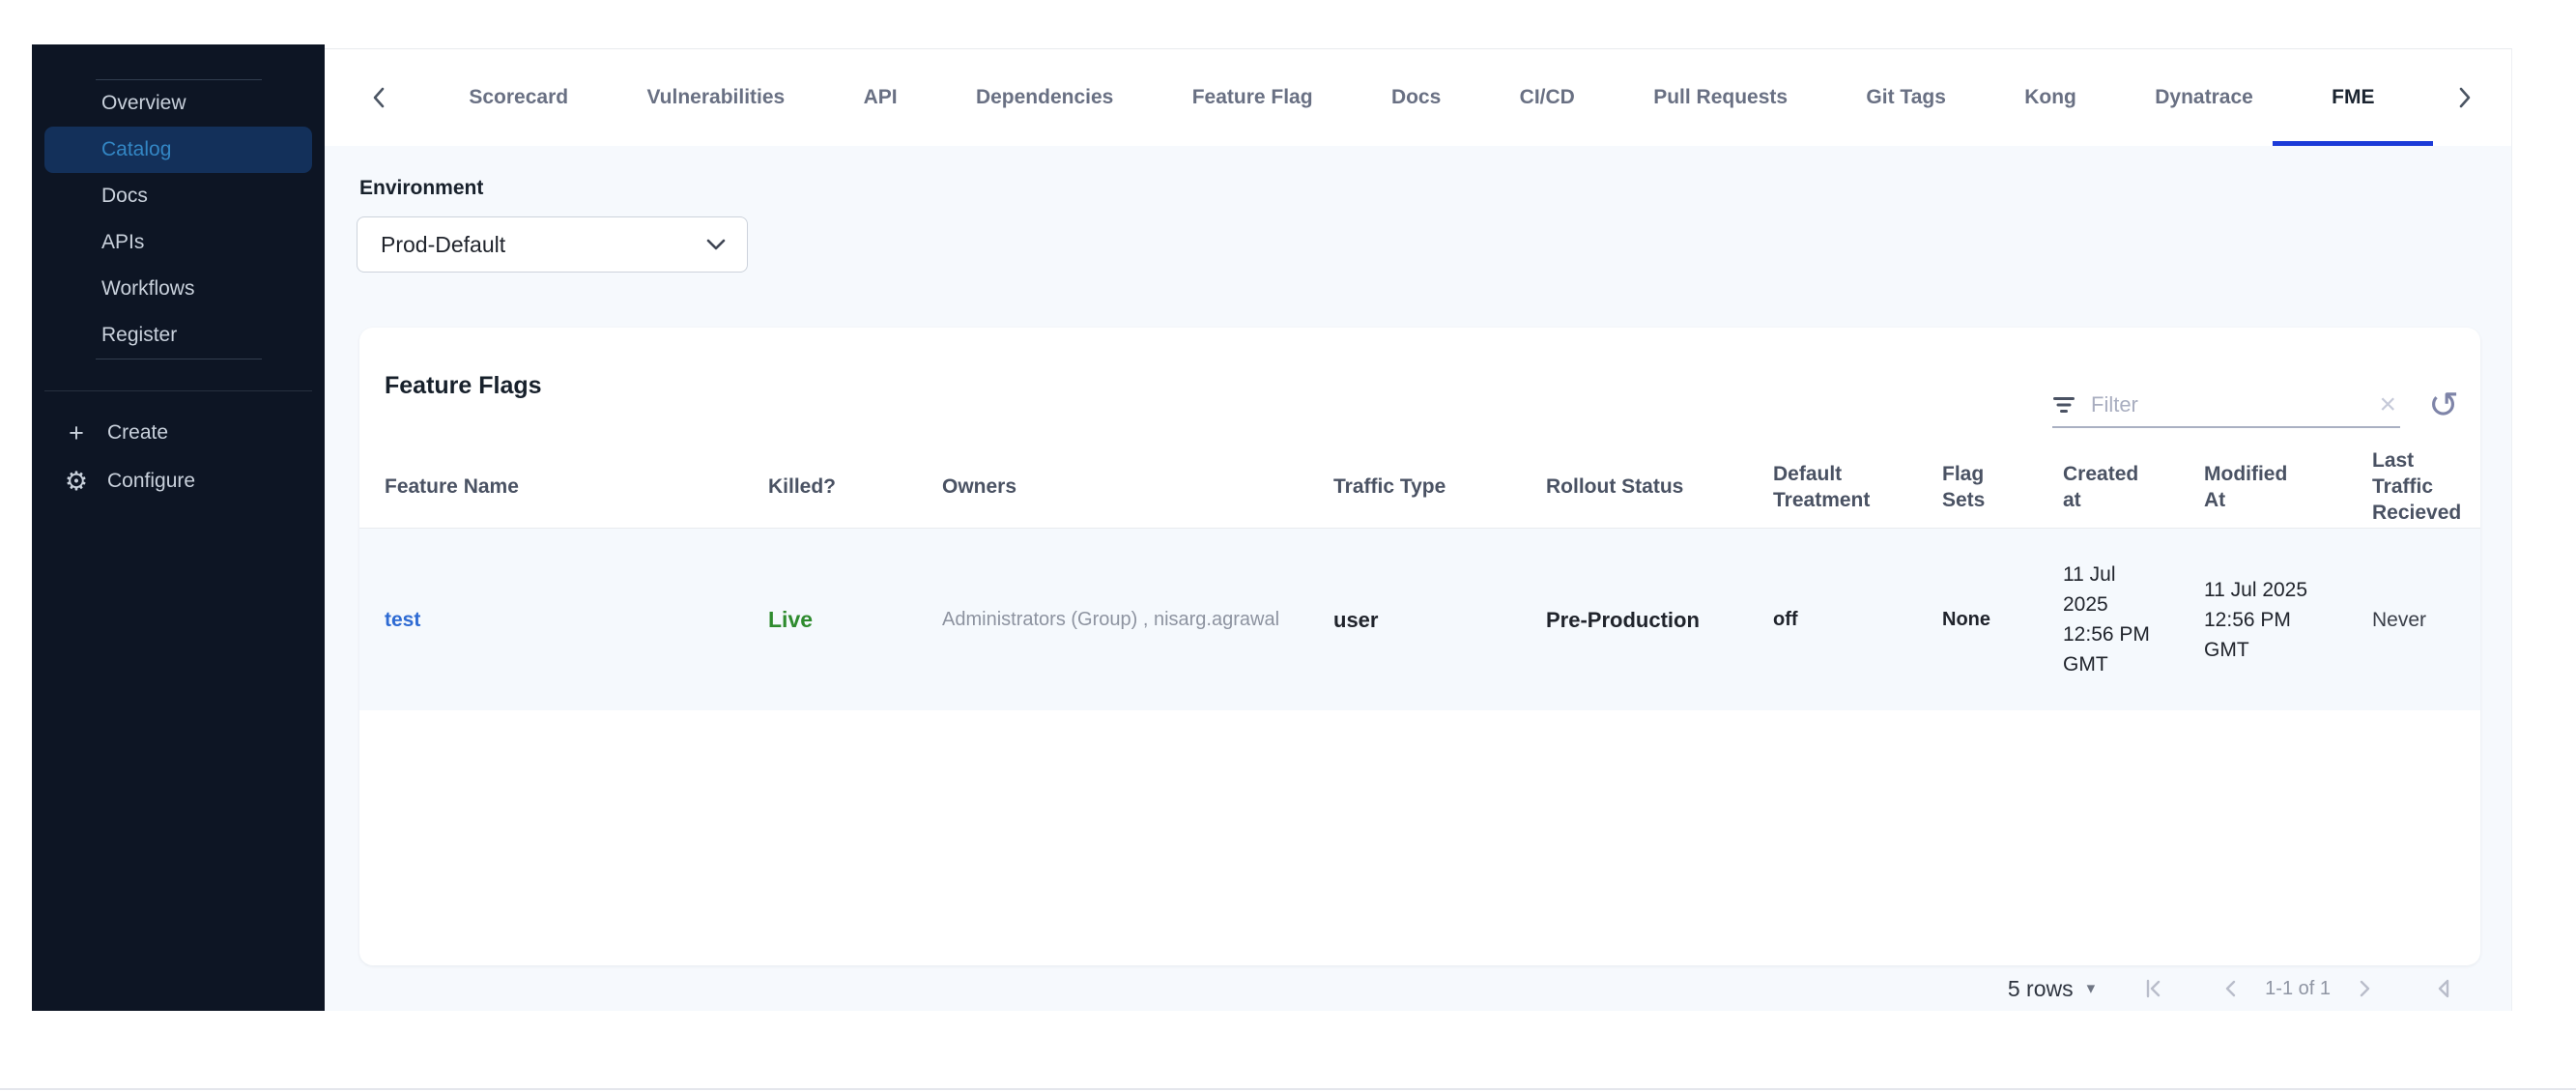 Image resolution: width=2576 pixels, height=1092 pixels. What do you see at coordinates (551, 620) in the screenshot?
I see `cell-feature-name: test` at bounding box center [551, 620].